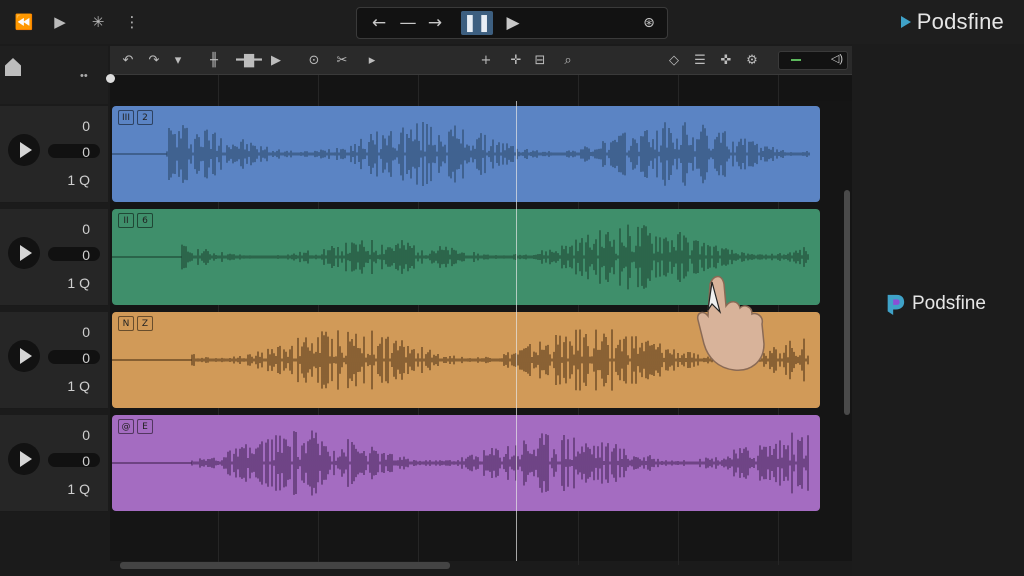 The height and width of the screenshot is (576, 1024). Describe the element at coordinates (379, 23) in the screenshot. I see `back-arrow-icon: ←` at that location.